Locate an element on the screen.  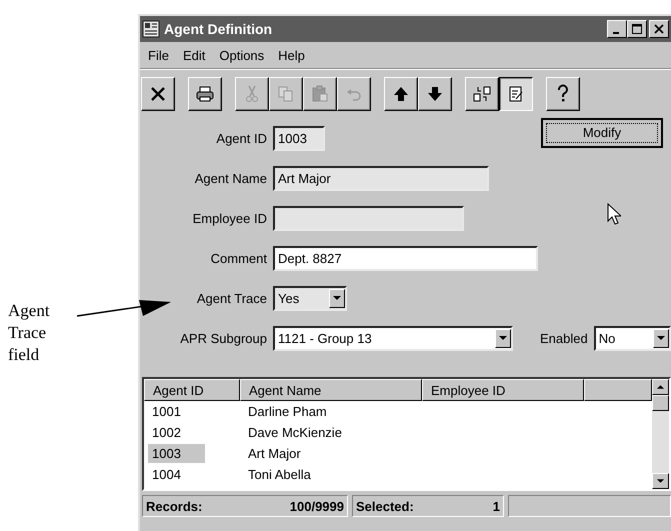
column-header is located at coordinates (618, 390).